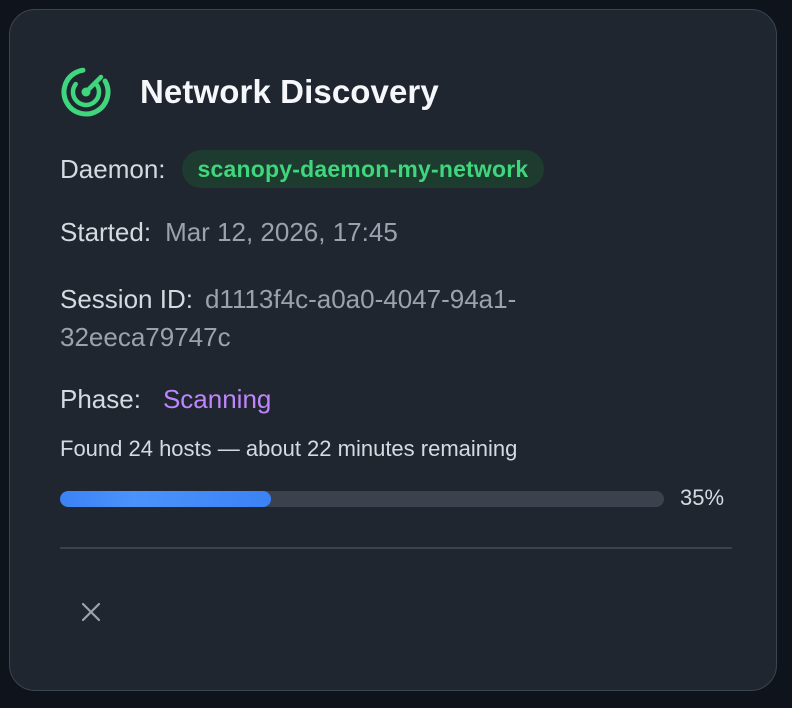 Image resolution: width=792 pixels, height=708 pixels. Describe the element at coordinates (217, 399) in the screenshot. I see `phase-value: Scanning` at that location.